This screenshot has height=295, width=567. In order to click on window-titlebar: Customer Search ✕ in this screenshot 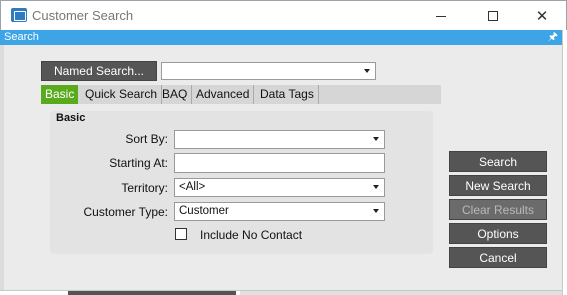, I will do `click(283, 15)`.